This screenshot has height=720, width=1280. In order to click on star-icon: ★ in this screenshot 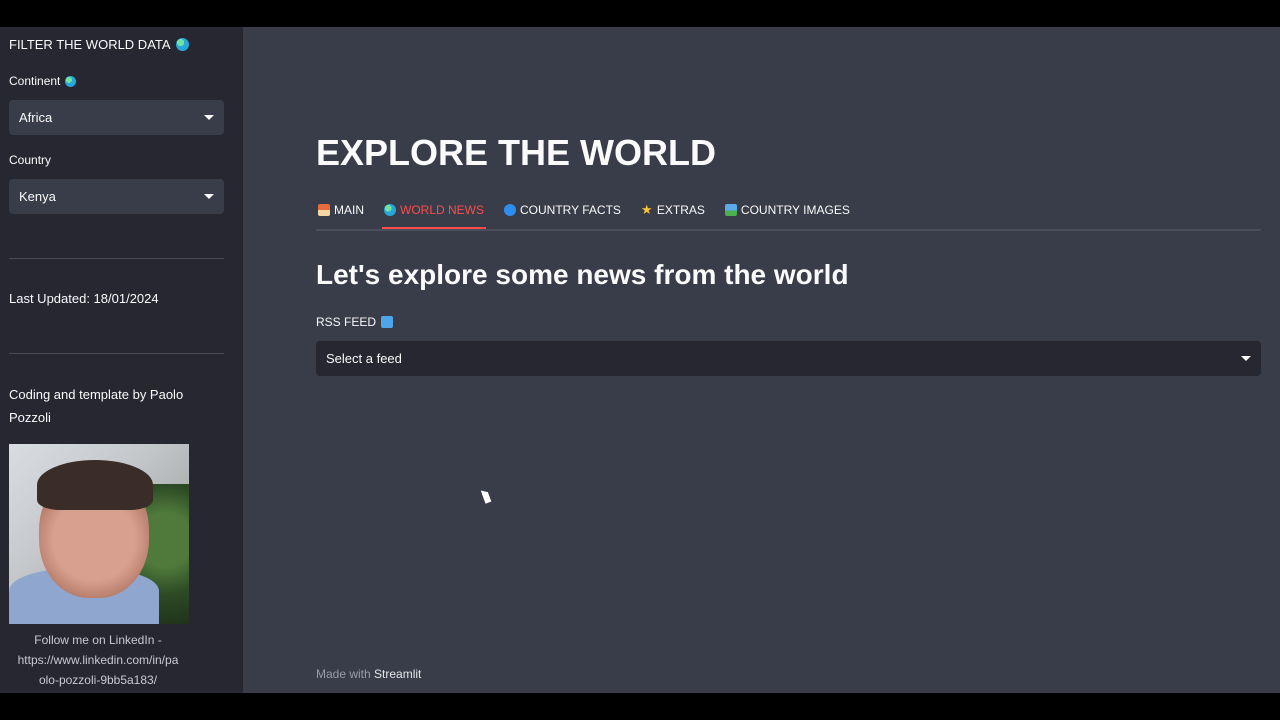, I will do `click(646, 209)`.